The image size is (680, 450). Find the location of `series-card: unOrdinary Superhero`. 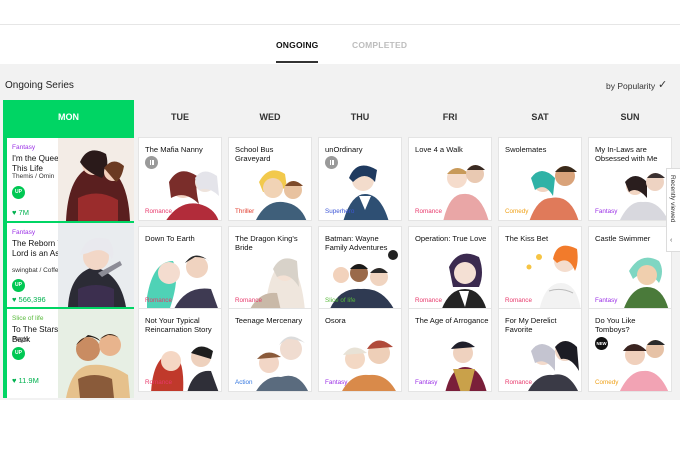

series-card: unOrdinary Superhero is located at coordinates (360, 179).